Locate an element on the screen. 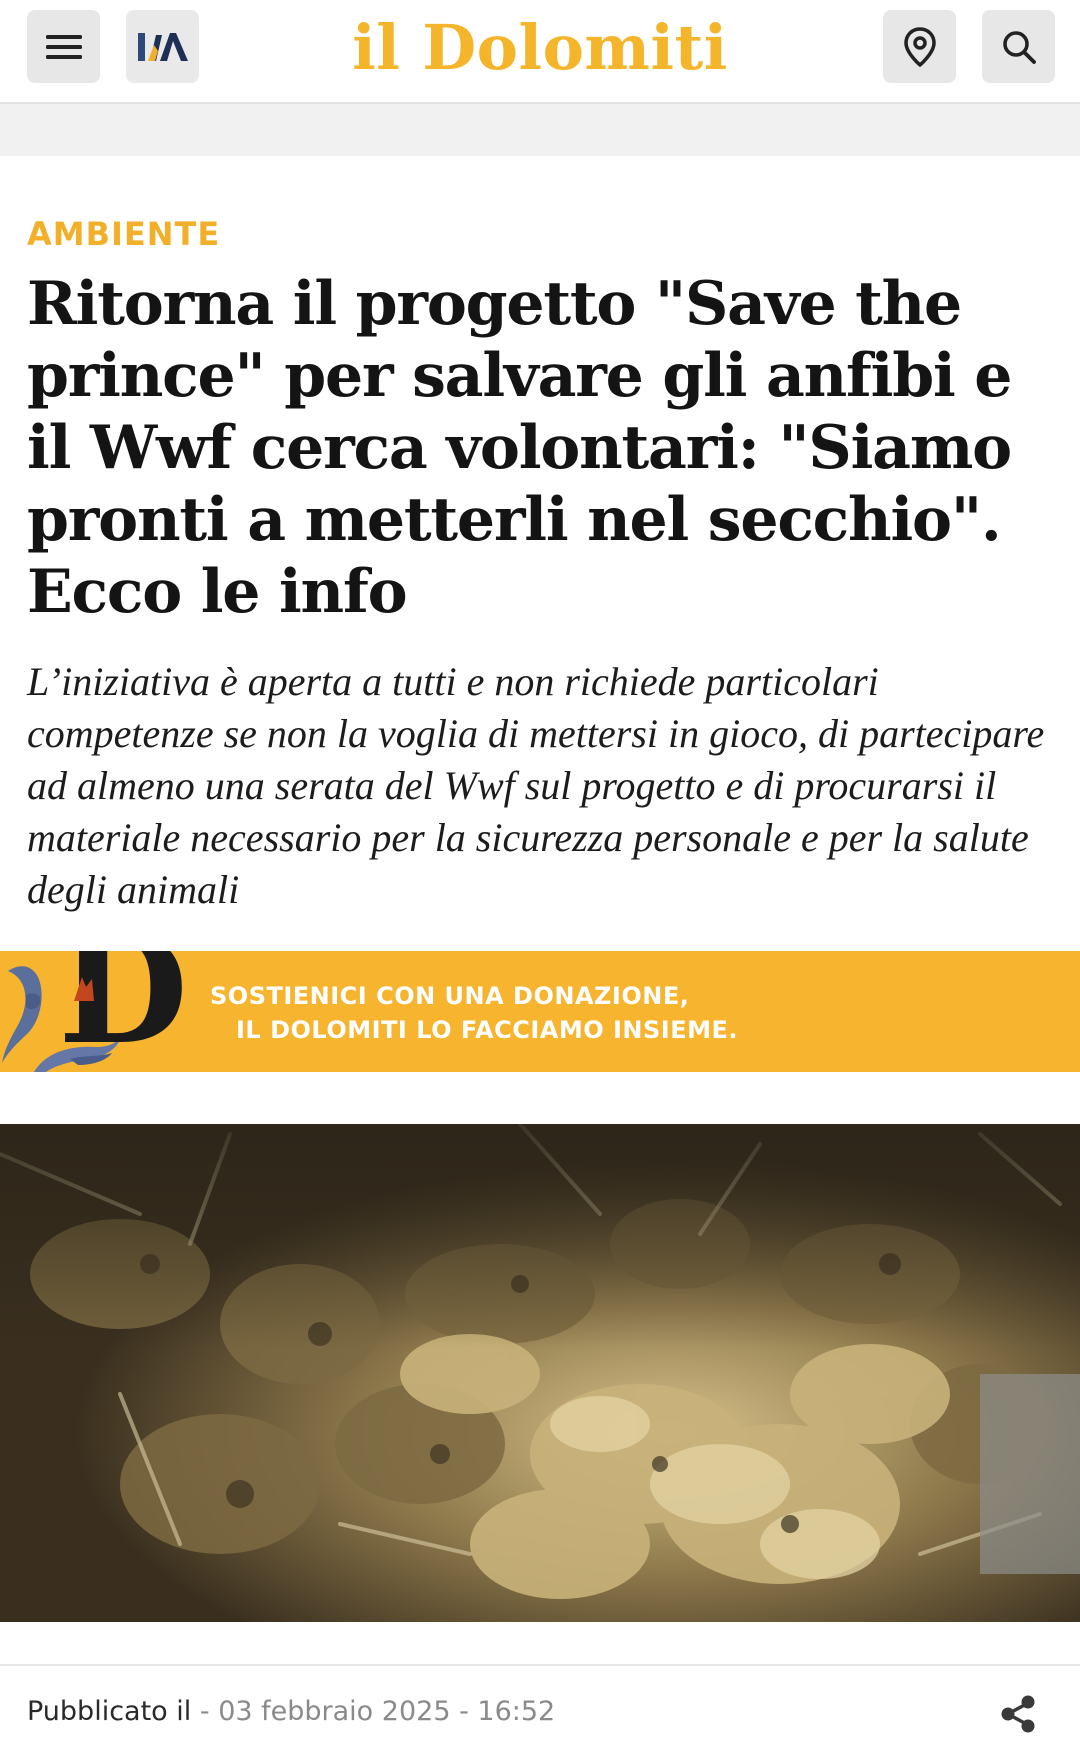  article-meta: Pubblicato il - 03 febbraio 2025 - 16:52 is located at coordinates (540, 1708).